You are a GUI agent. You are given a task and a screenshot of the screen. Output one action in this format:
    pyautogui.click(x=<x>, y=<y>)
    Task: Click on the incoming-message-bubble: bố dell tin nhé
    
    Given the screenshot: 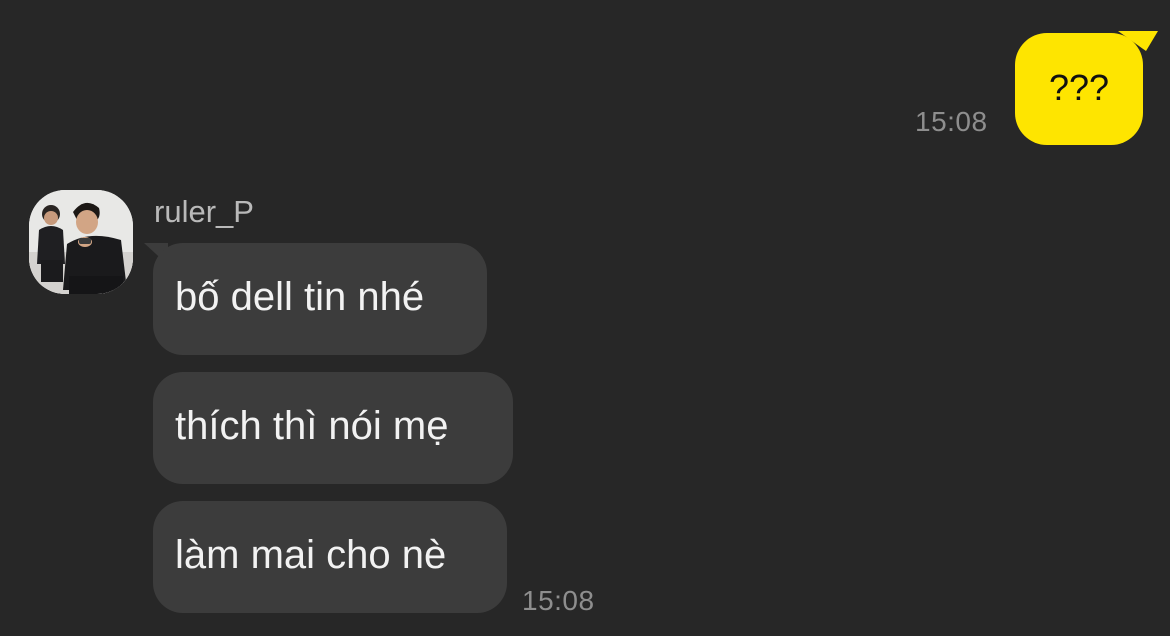 What is the action you would take?
    pyautogui.click(x=320, y=299)
    